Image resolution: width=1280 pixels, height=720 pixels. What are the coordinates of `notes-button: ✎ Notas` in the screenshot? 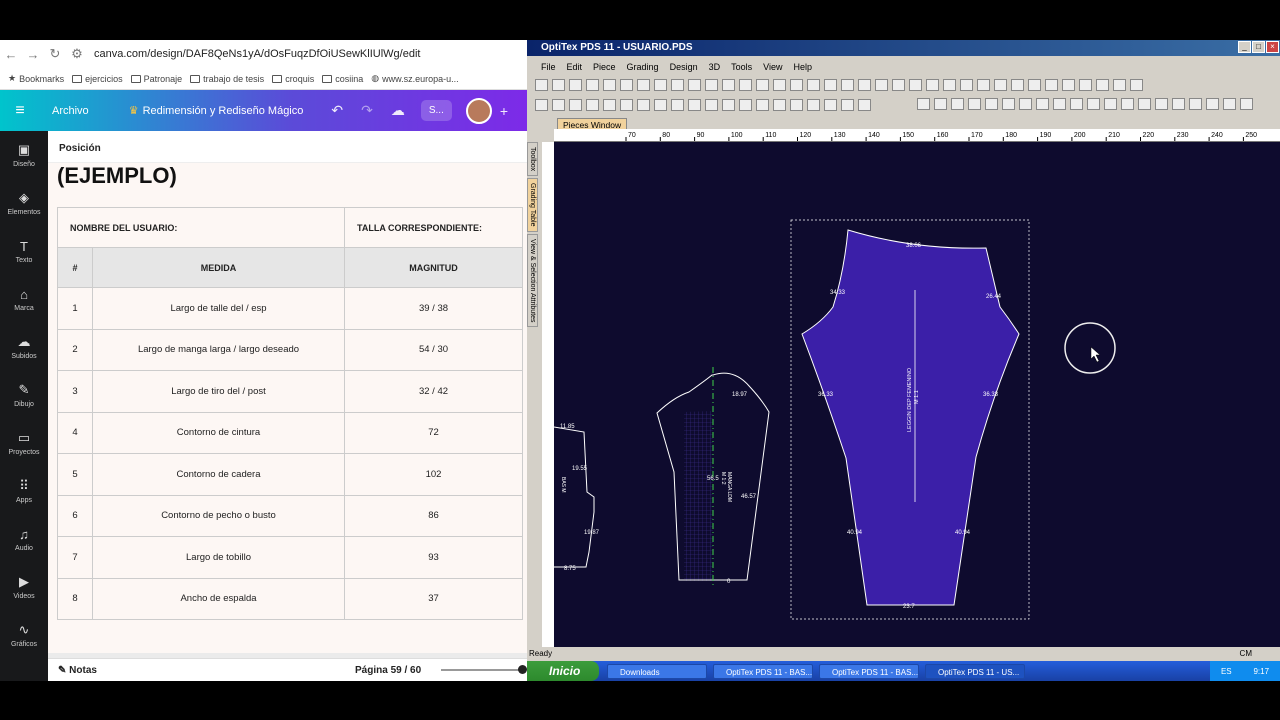 It's located at (77, 670).